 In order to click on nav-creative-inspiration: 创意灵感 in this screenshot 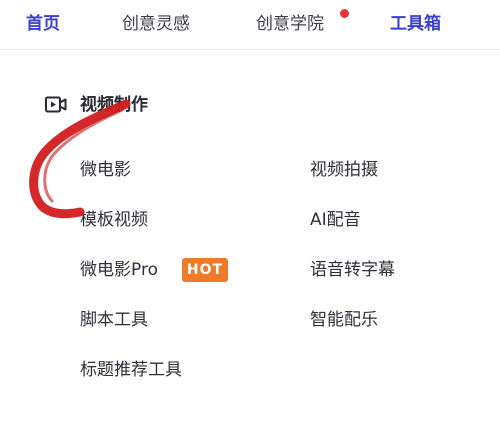, I will do `click(156, 24)`.